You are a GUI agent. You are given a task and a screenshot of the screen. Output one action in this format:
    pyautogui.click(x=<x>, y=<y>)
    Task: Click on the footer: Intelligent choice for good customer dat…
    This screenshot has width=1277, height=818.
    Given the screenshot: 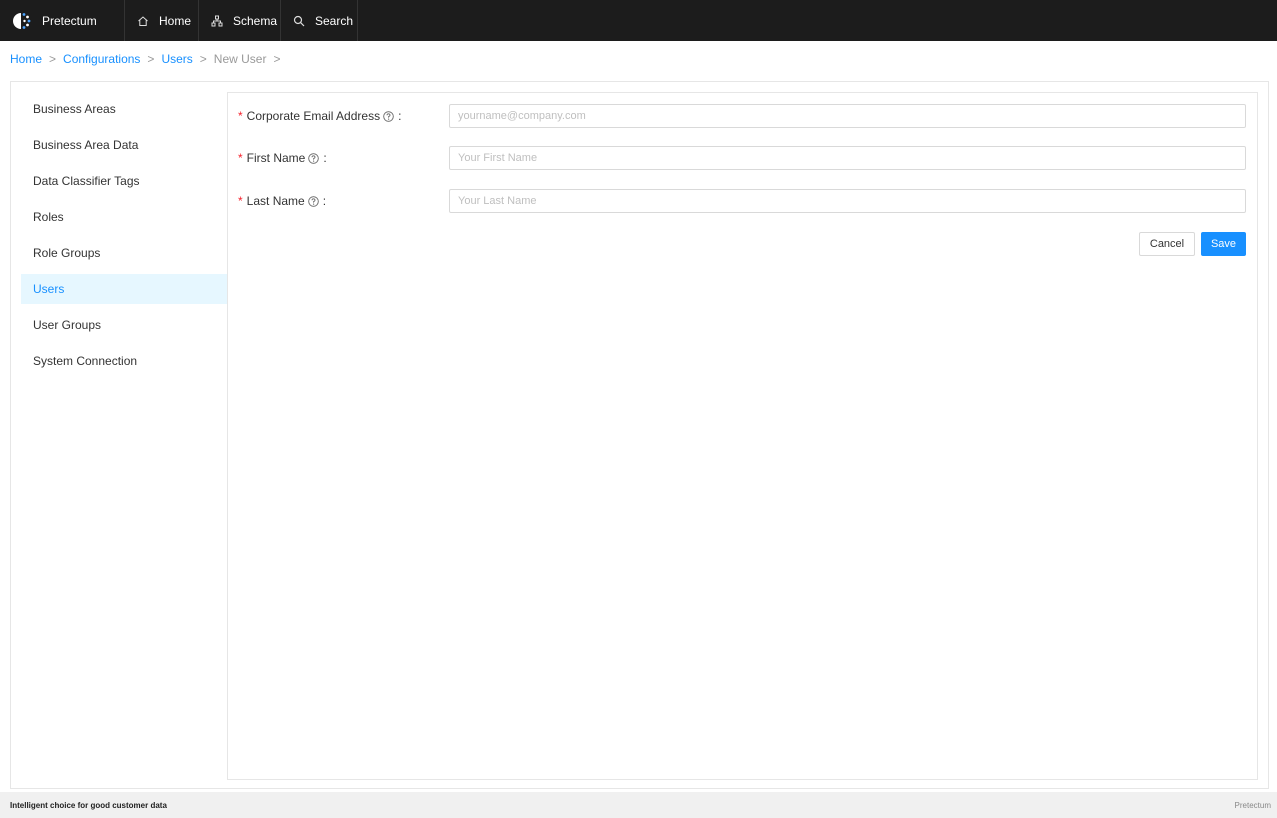 What is the action you would take?
    pyautogui.click(x=638, y=805)
    